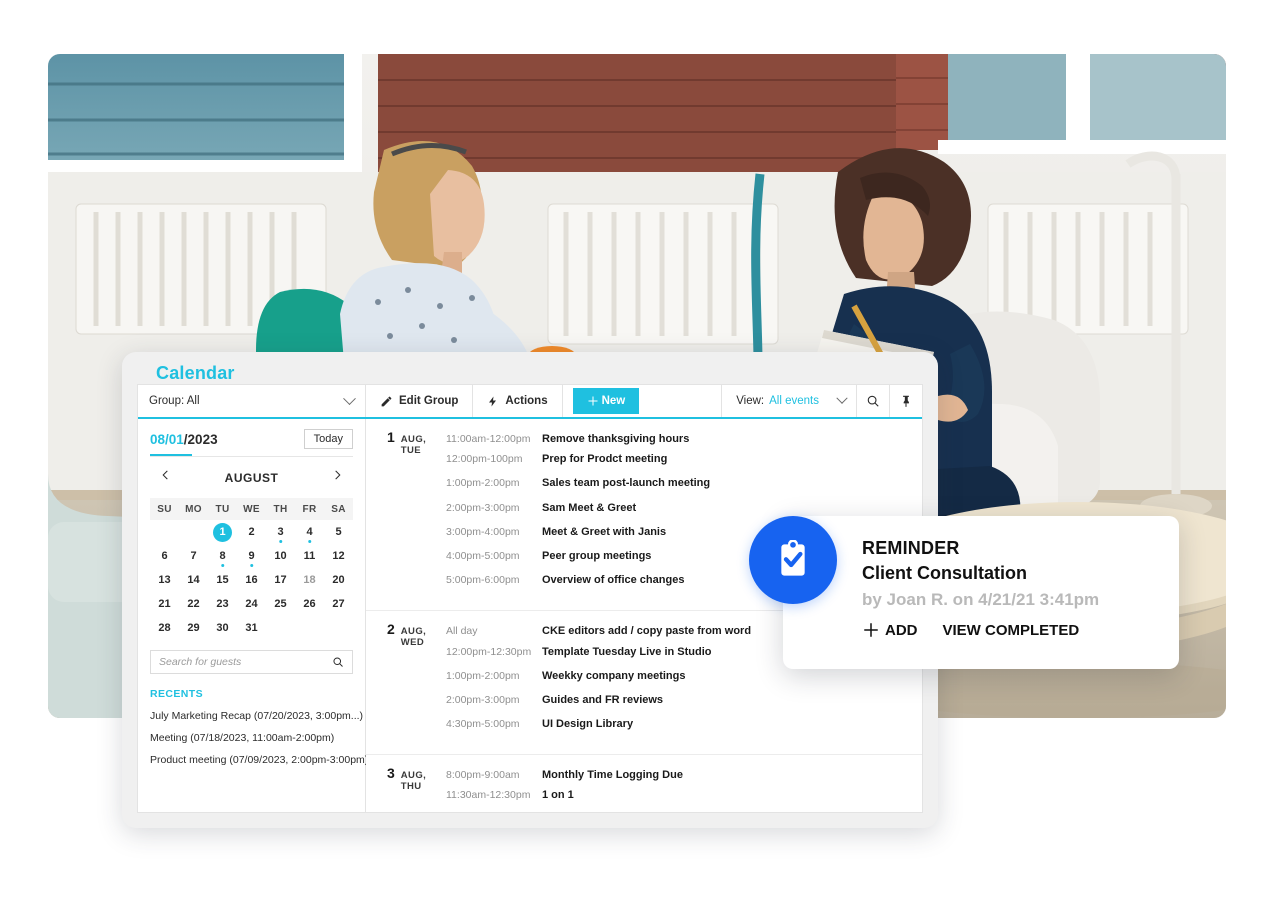 The width and height of the screenshot is (1276, 901). Describe the element at coordinates (193, 604) in the screenshot. I see `day-cell-22: 22` at that location.